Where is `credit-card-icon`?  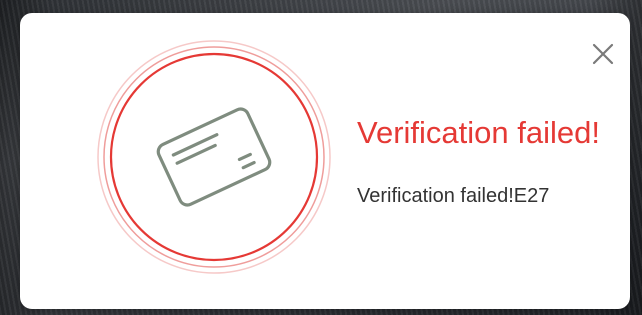
credit-card-icon is located at coordinates (214, 157).